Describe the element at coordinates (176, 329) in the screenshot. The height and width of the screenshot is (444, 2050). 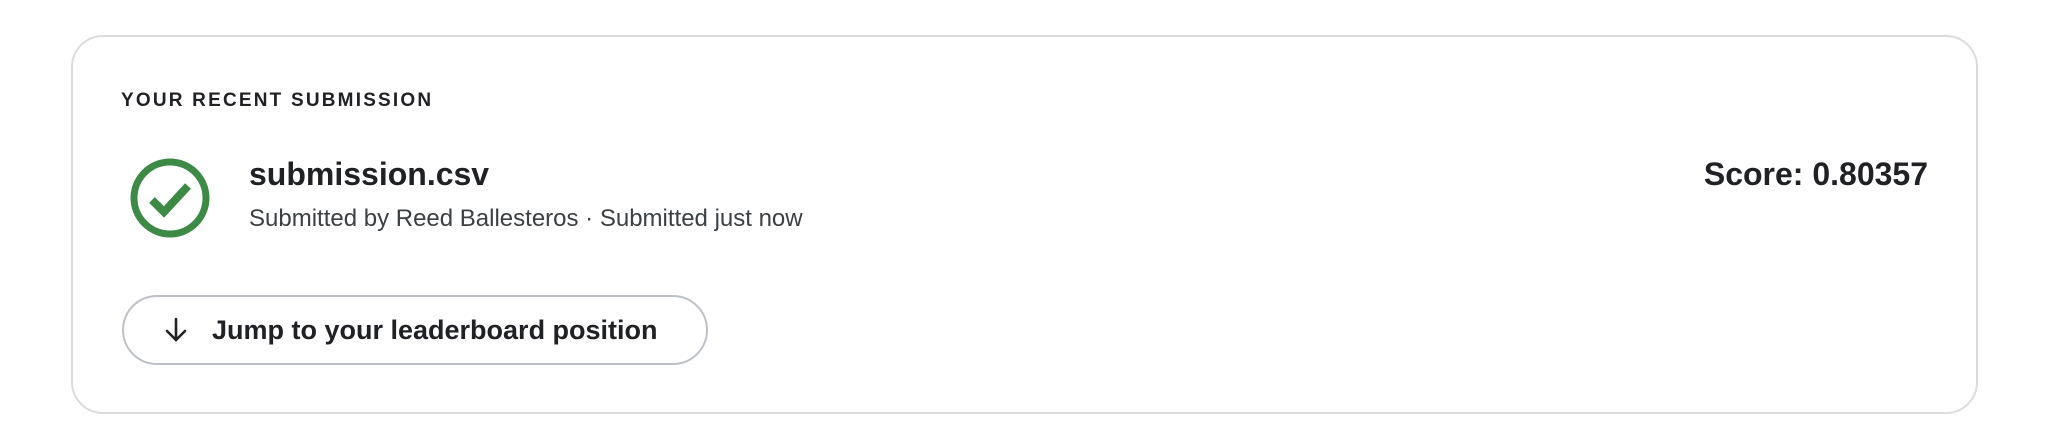
I see `arrow-down-icon` at that location.